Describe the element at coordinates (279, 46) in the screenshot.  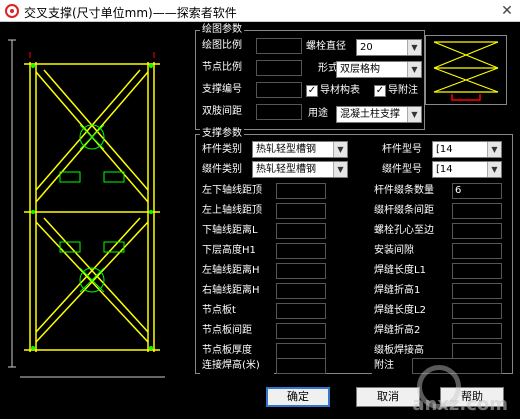
I see `draw-scale-field` at that location.